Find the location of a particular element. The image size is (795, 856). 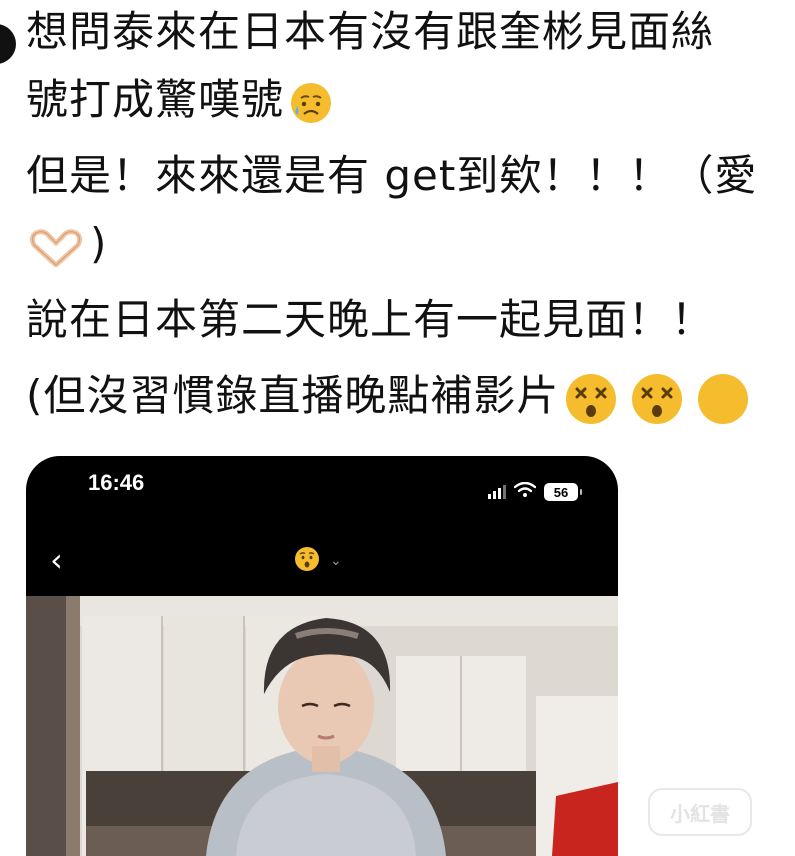

post-line-text: 說在日本第二天晚上有一起見面！！ is located at coordinates (370, 319).